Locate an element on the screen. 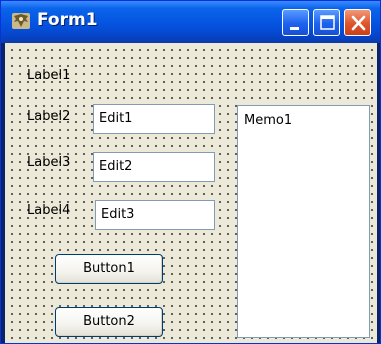 The width and height of the screenshot is (381, 344). edit2-field: Edit2 is located at coordinates (154, 167).